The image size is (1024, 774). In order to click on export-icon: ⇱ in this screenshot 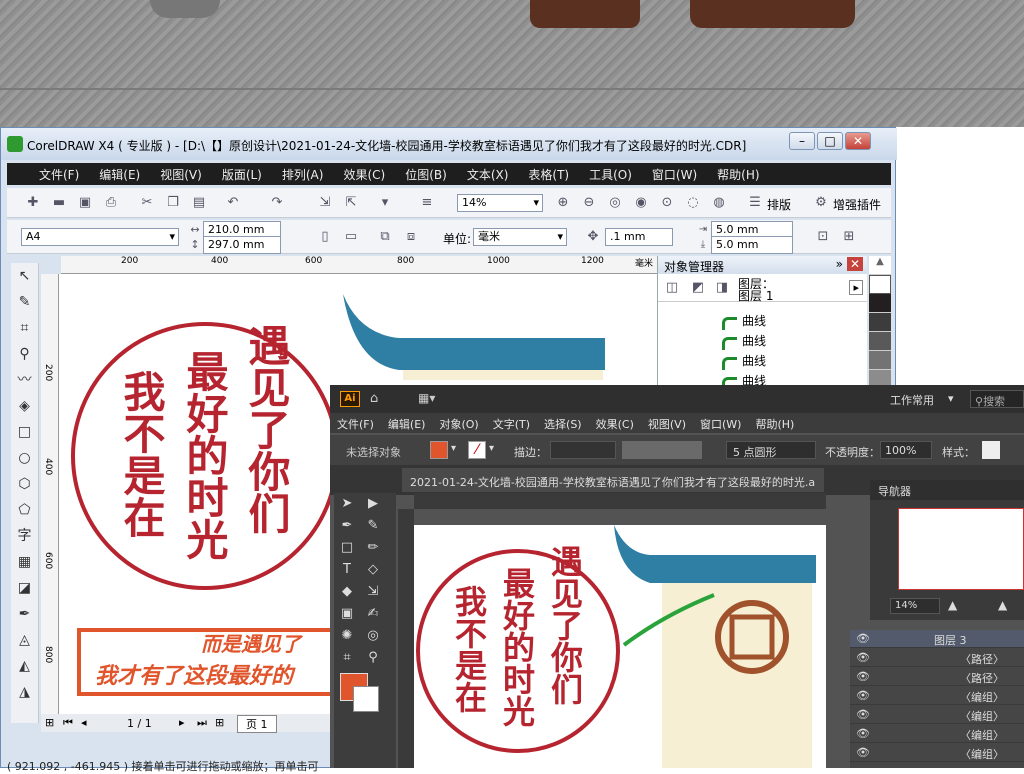, I will do `click(351, 203)`.